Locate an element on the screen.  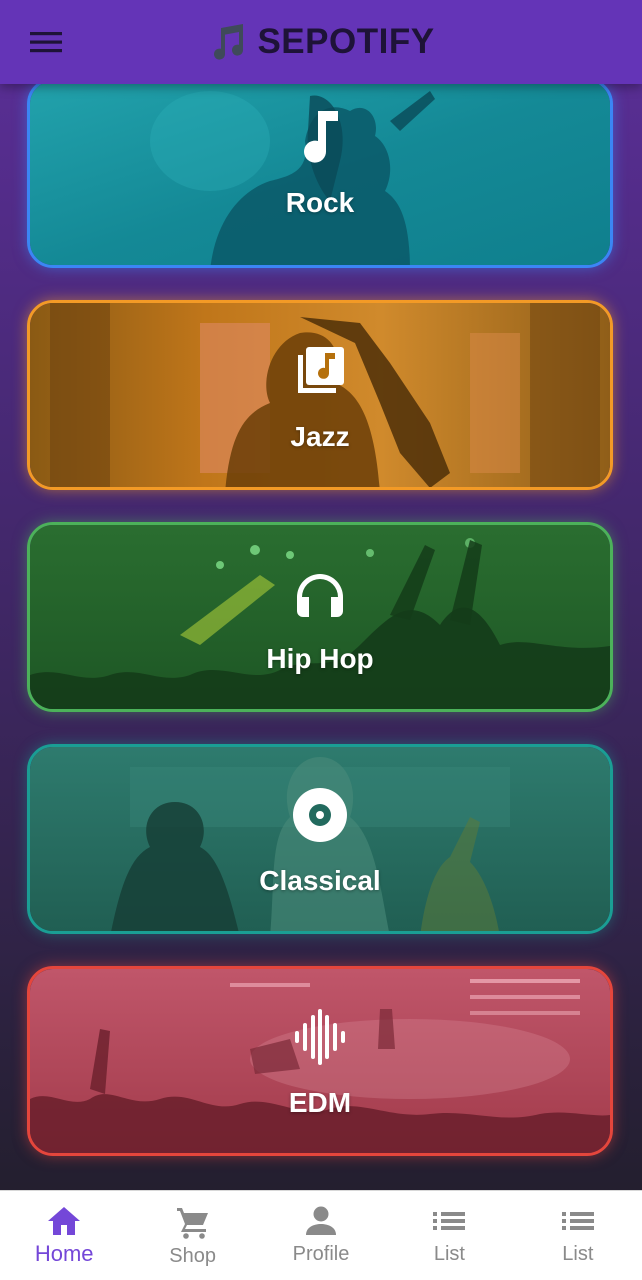
graphic-eq-icon is located at coordinates (320, 1037).